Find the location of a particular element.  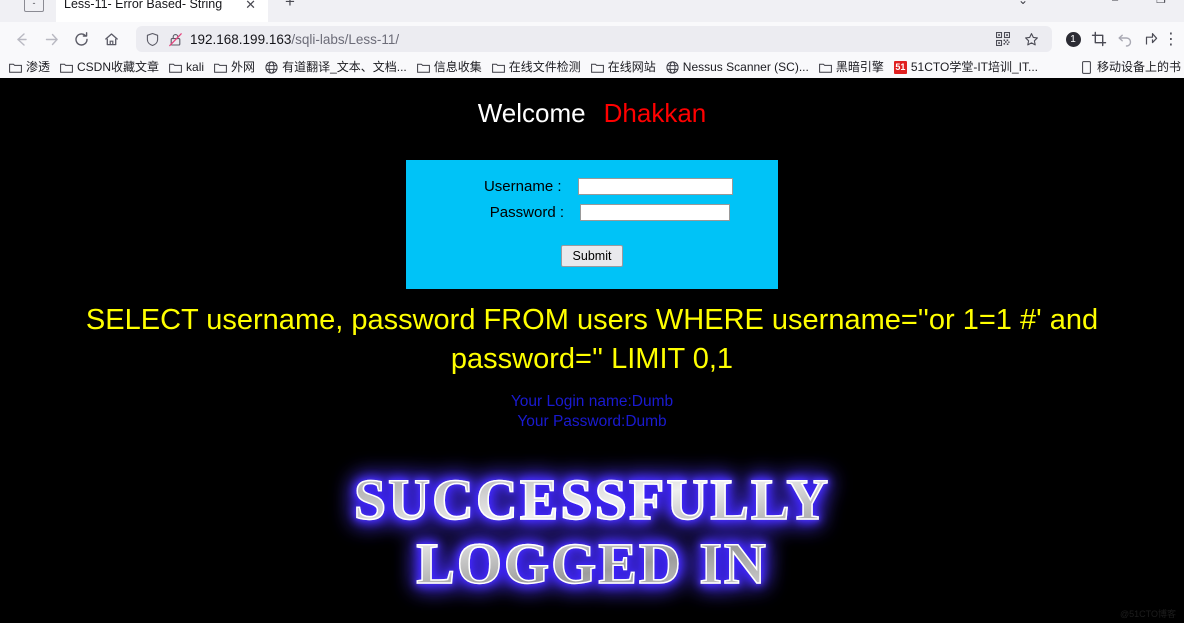

bookmark-item: 外网 is located at coordinates (234, 67).